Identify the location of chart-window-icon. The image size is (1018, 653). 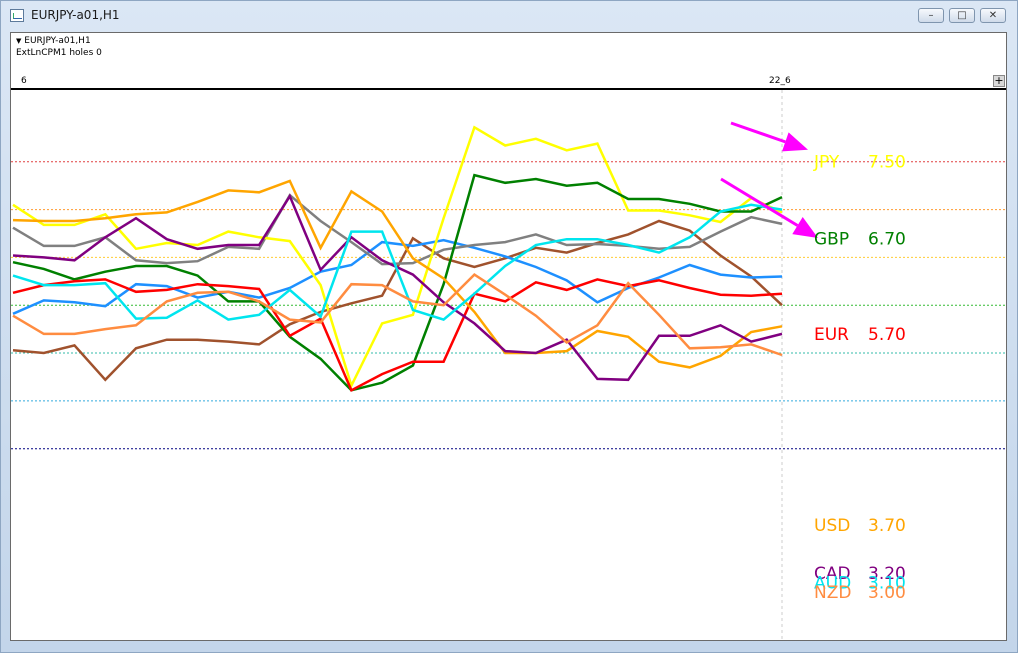
(17, 15).